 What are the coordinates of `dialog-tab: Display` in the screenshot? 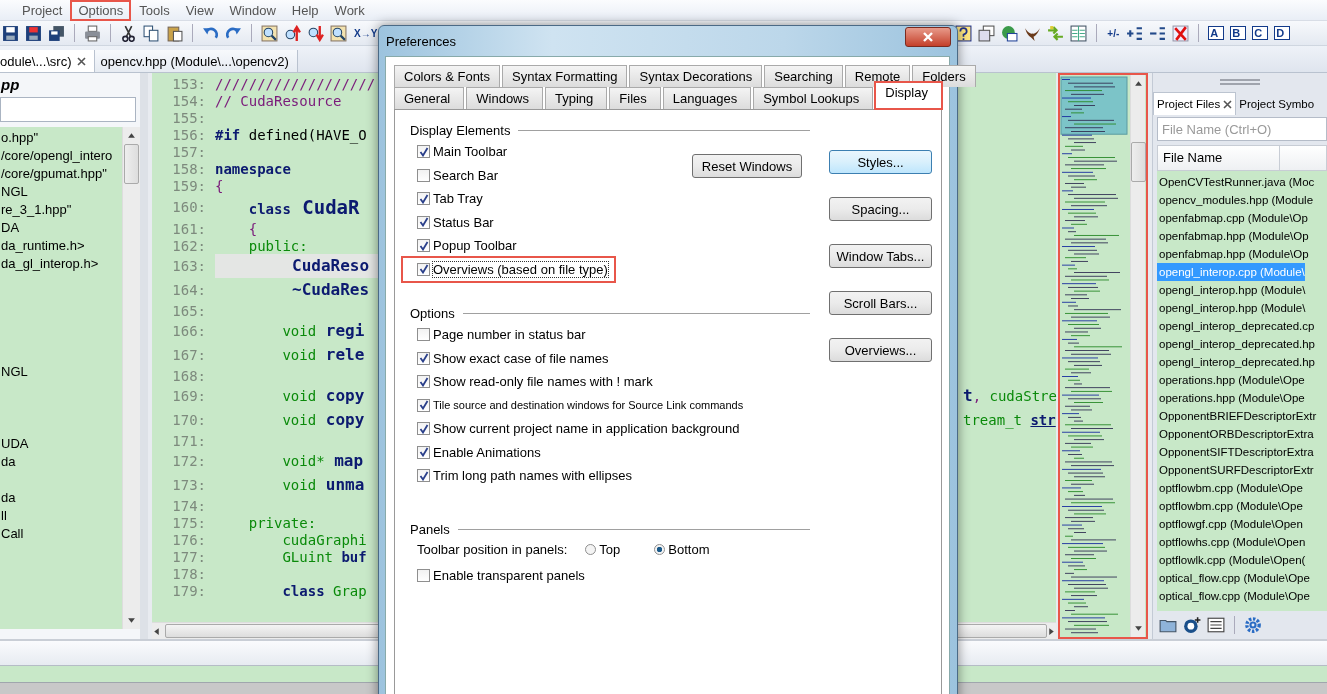 It's located at (908, 95).